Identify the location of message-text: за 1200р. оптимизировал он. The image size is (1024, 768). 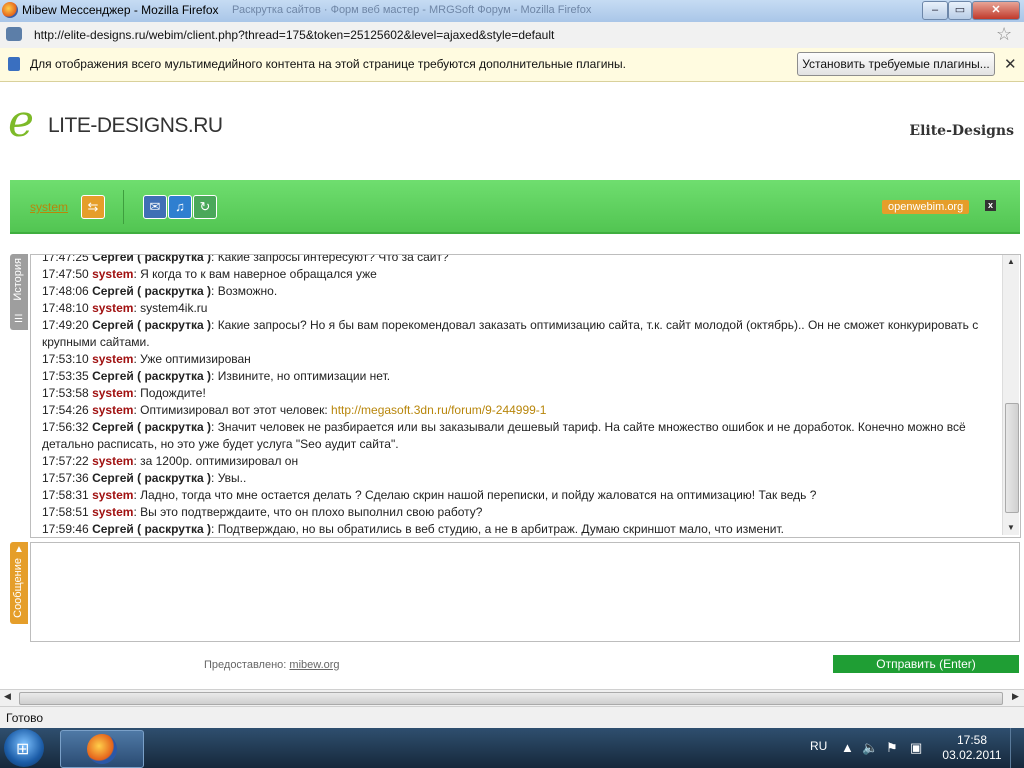
(219, 461).